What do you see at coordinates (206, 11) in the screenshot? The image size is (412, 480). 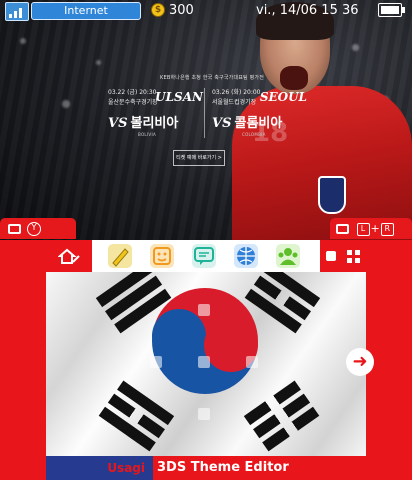 I see `status-bar: Internet $ 300 vi., 14/06 15 36` at bounding box center [206, 11].